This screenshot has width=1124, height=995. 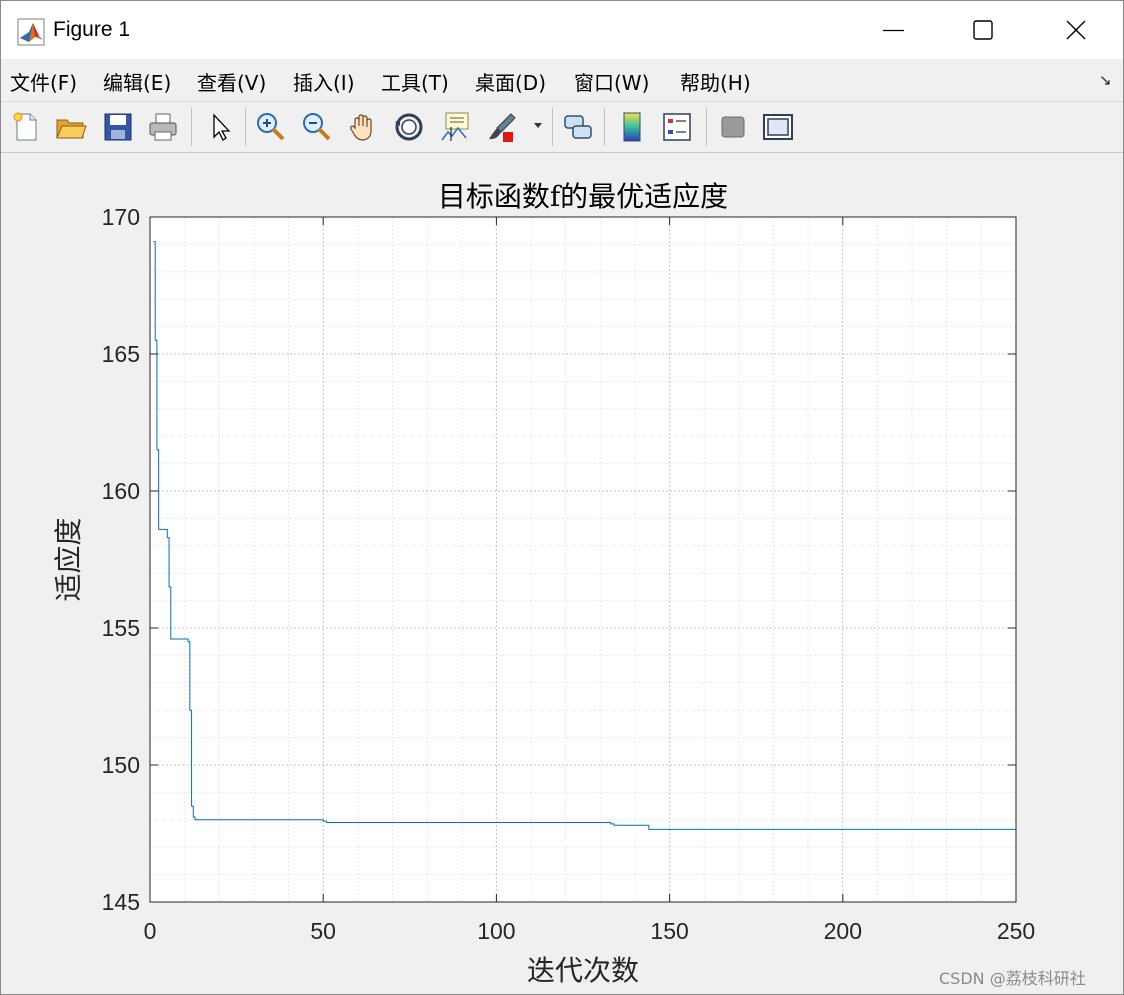 I want to click on figure-toolbar, so click(x=562, y=127).